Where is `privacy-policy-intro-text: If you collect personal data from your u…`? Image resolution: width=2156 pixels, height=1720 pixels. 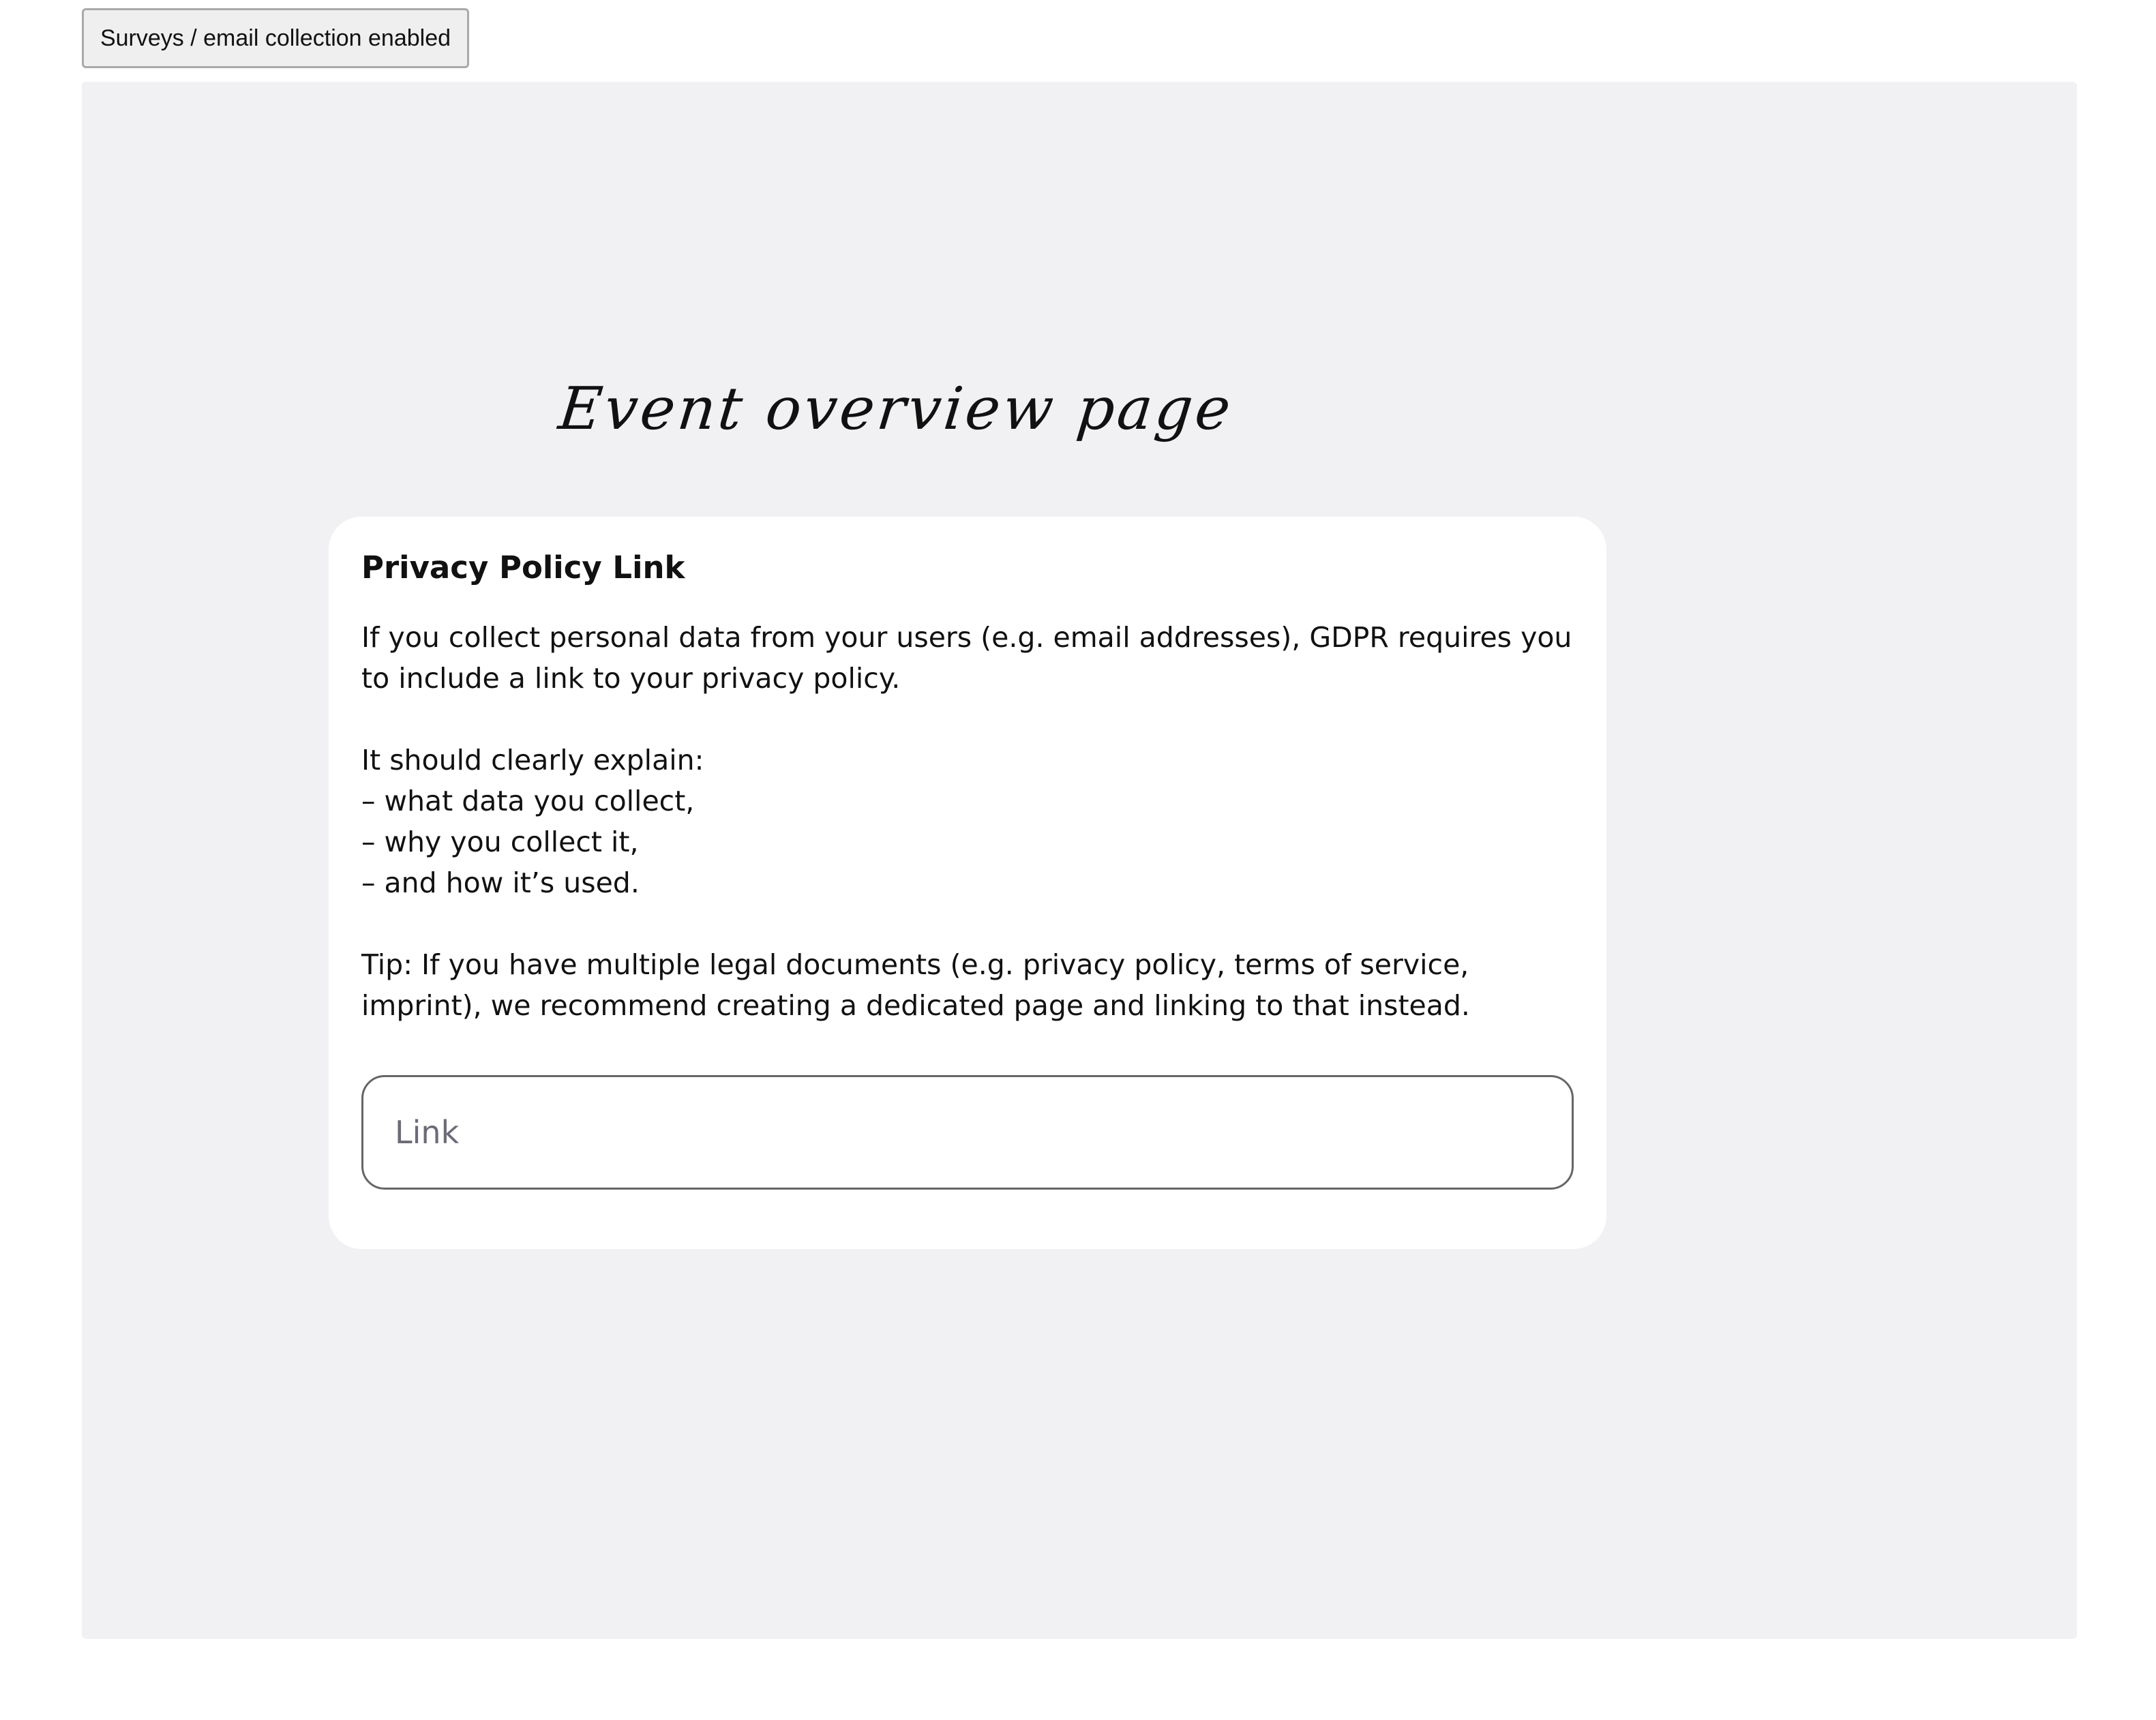 privacy-policy-intro-text: If you collect personal data from your u… is located at coordinates (966, 657).